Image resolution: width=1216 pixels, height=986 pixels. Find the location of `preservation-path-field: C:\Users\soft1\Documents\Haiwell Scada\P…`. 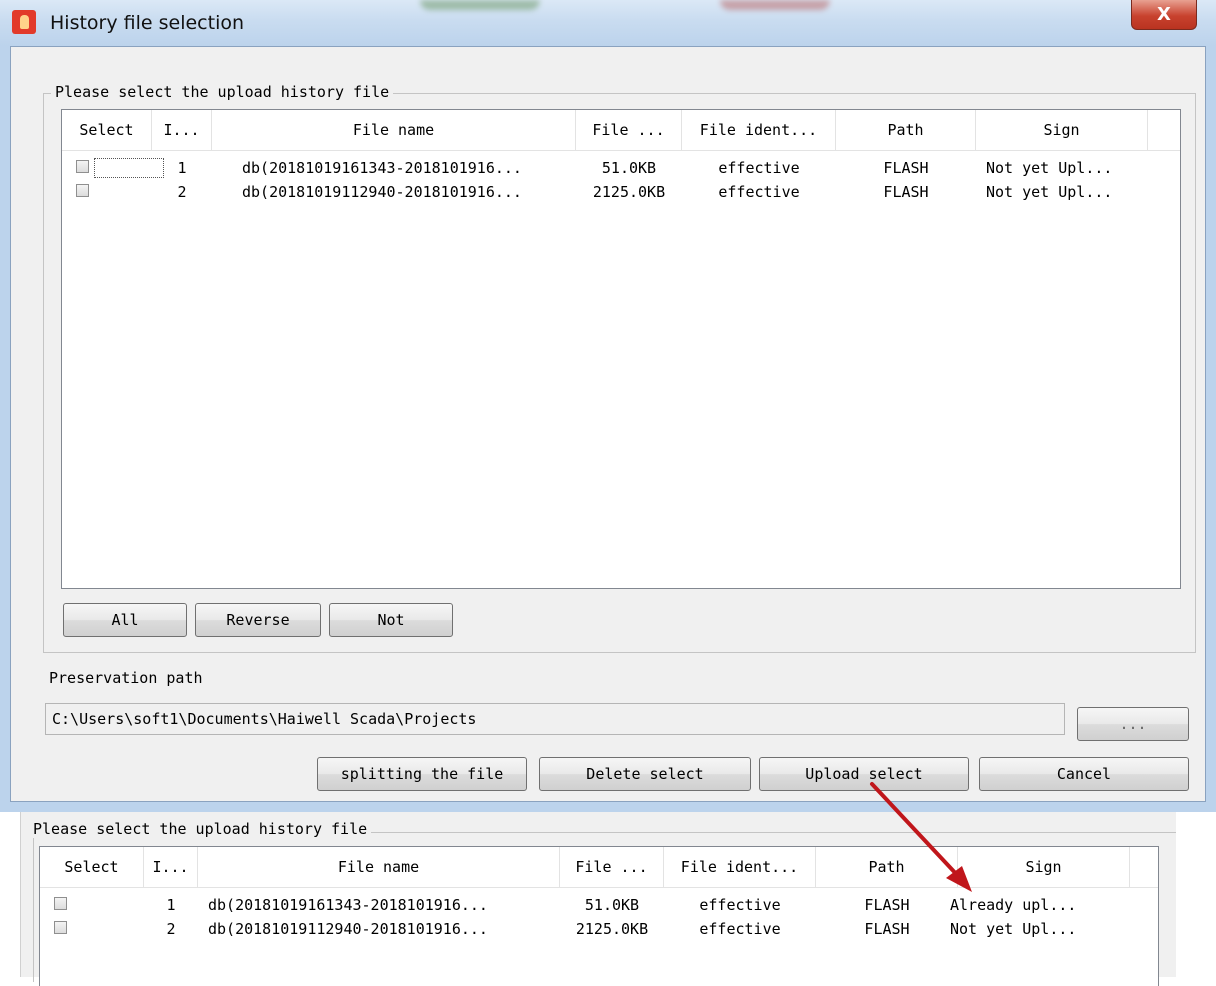

preservation-path-field: C:\Users\soft1\Documents\Haiwell Scada\P… is located at coordinates (555, 719).